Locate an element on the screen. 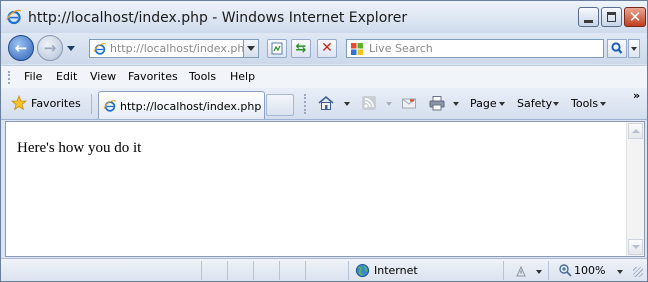  menu-view: View is located at coordinates (103, 76).